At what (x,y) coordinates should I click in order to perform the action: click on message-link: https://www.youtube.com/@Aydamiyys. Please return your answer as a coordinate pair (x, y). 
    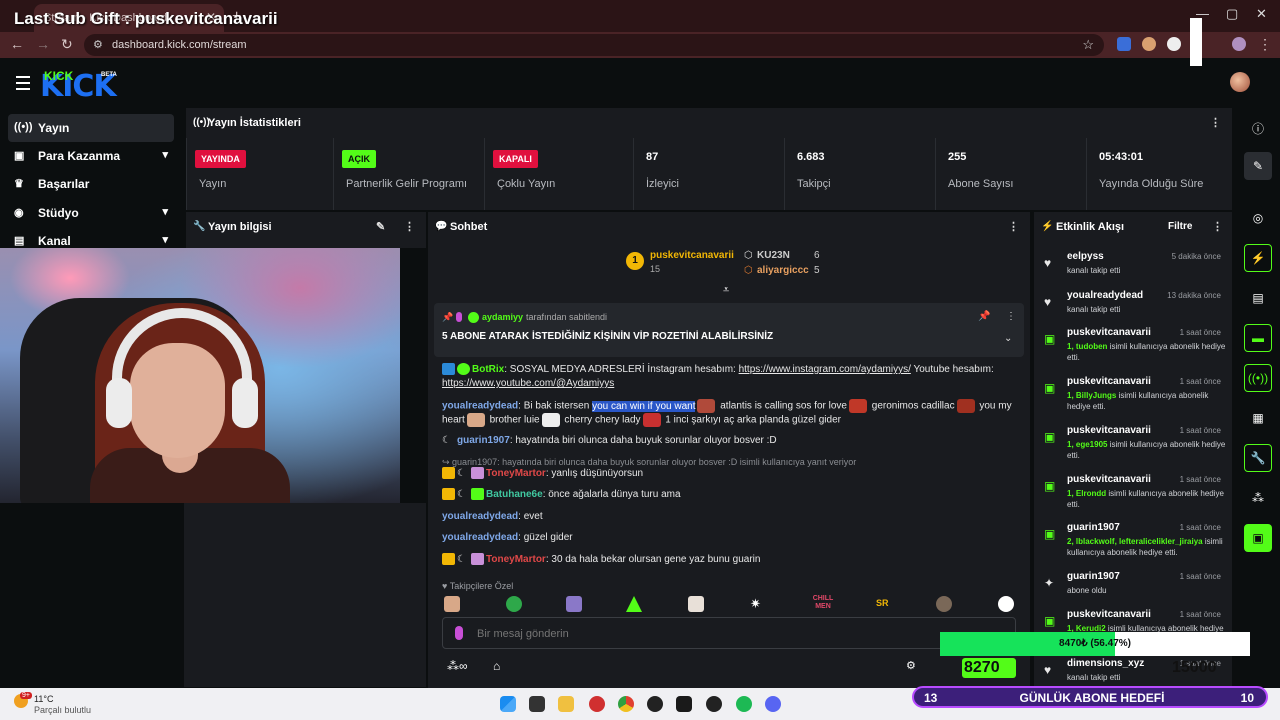
    Looking at the image, I should click on (528, 383).